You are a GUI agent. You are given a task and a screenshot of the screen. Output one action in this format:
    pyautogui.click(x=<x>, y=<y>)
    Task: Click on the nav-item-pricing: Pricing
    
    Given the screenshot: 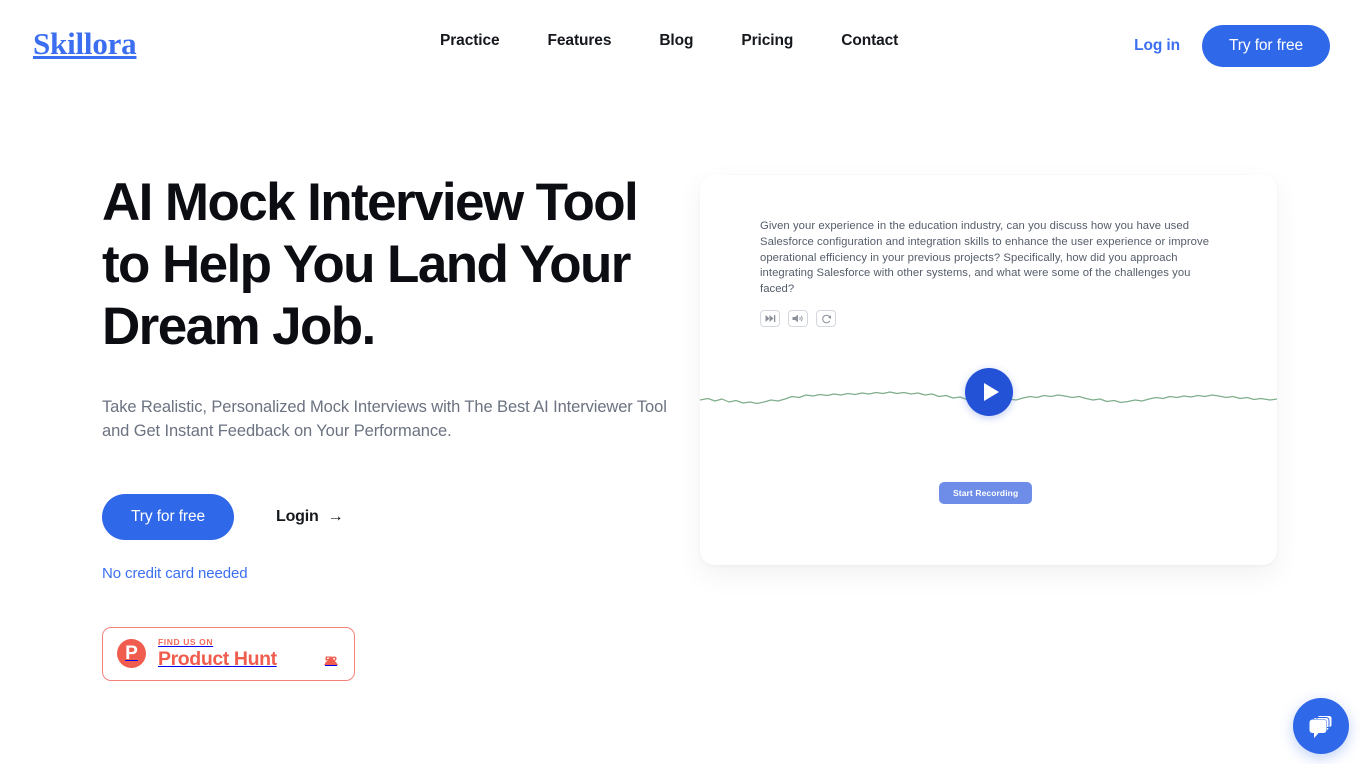 What is the action you would take?
    pyautogui.click(x=767, y=41)
    